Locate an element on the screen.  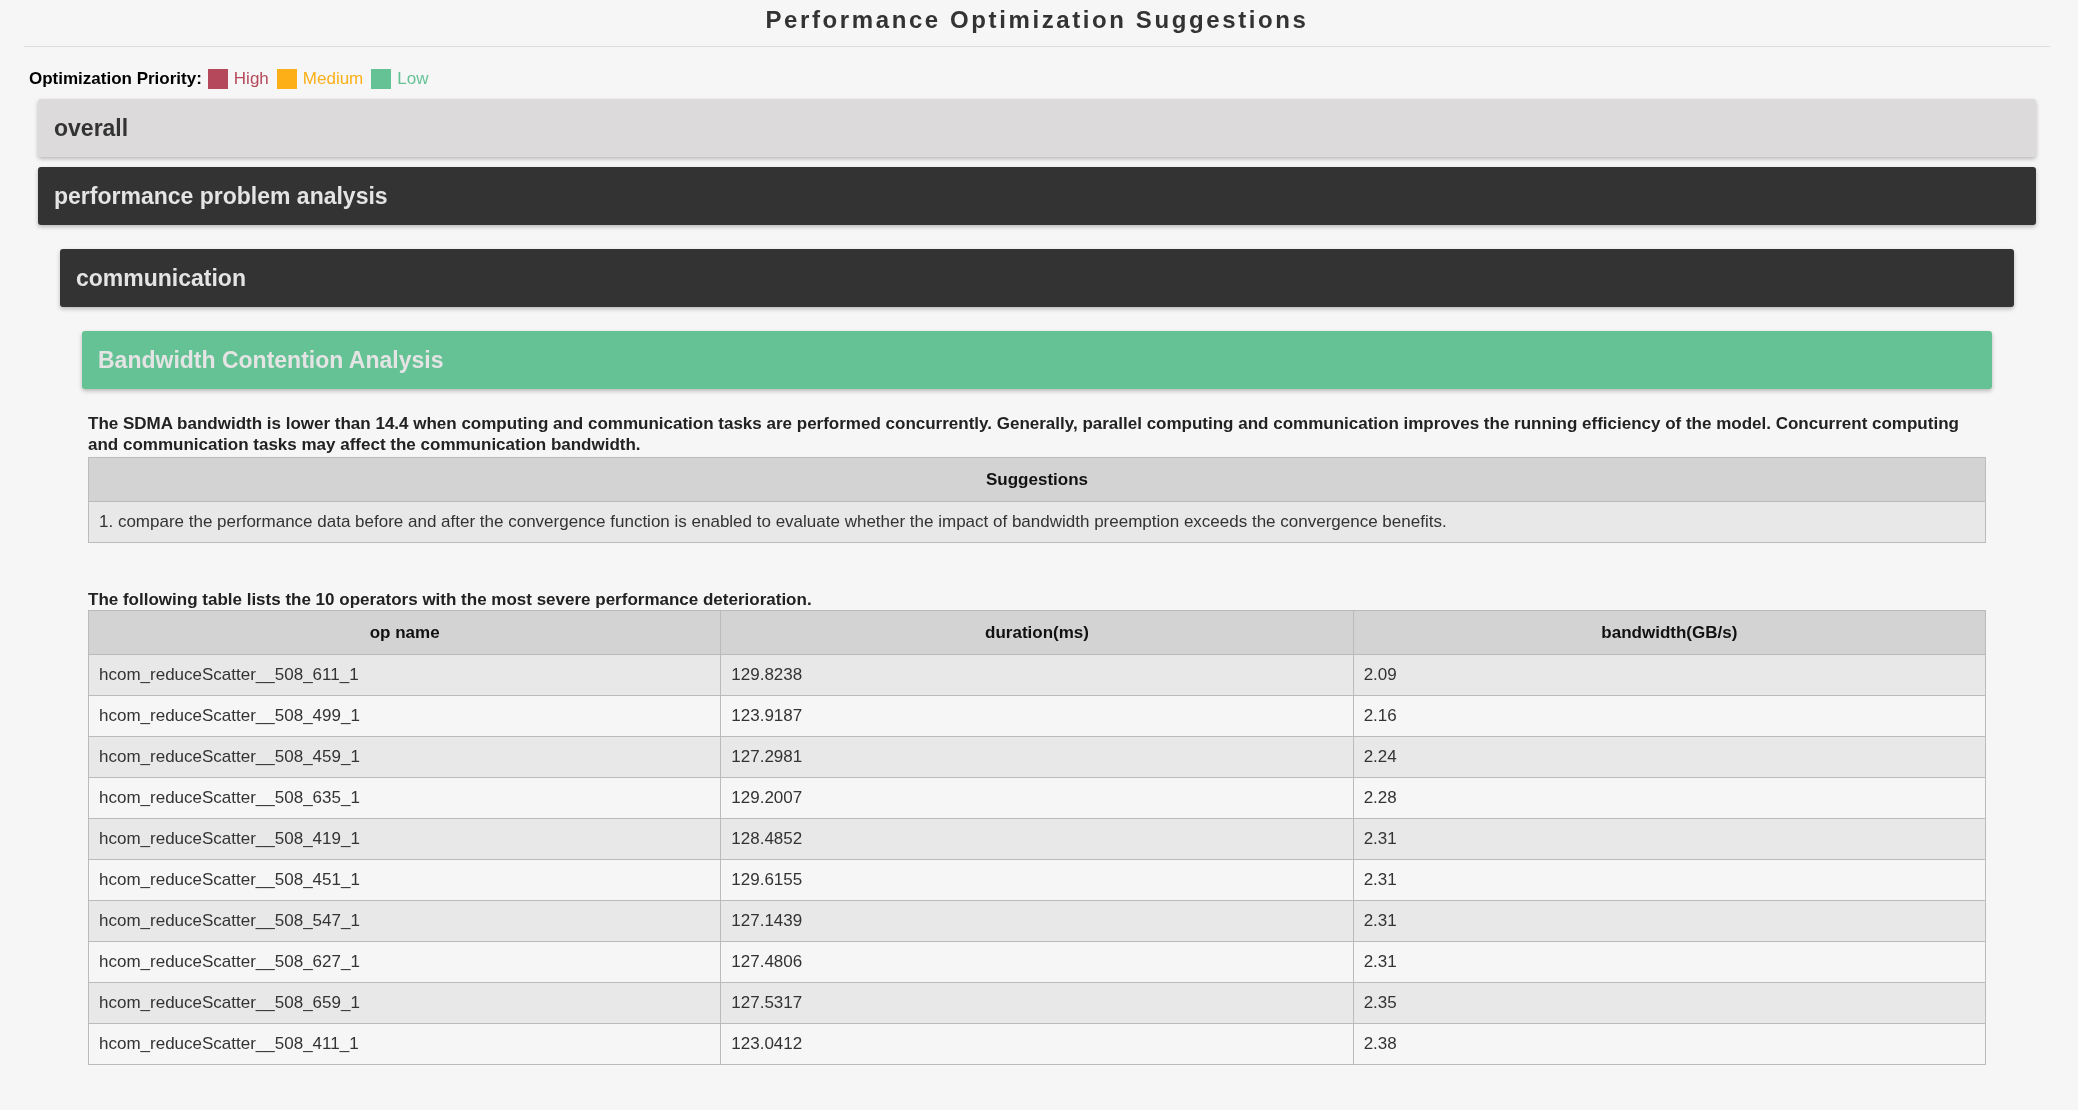
table-cell: 127.4806 is located at coordinates (1037, 962).